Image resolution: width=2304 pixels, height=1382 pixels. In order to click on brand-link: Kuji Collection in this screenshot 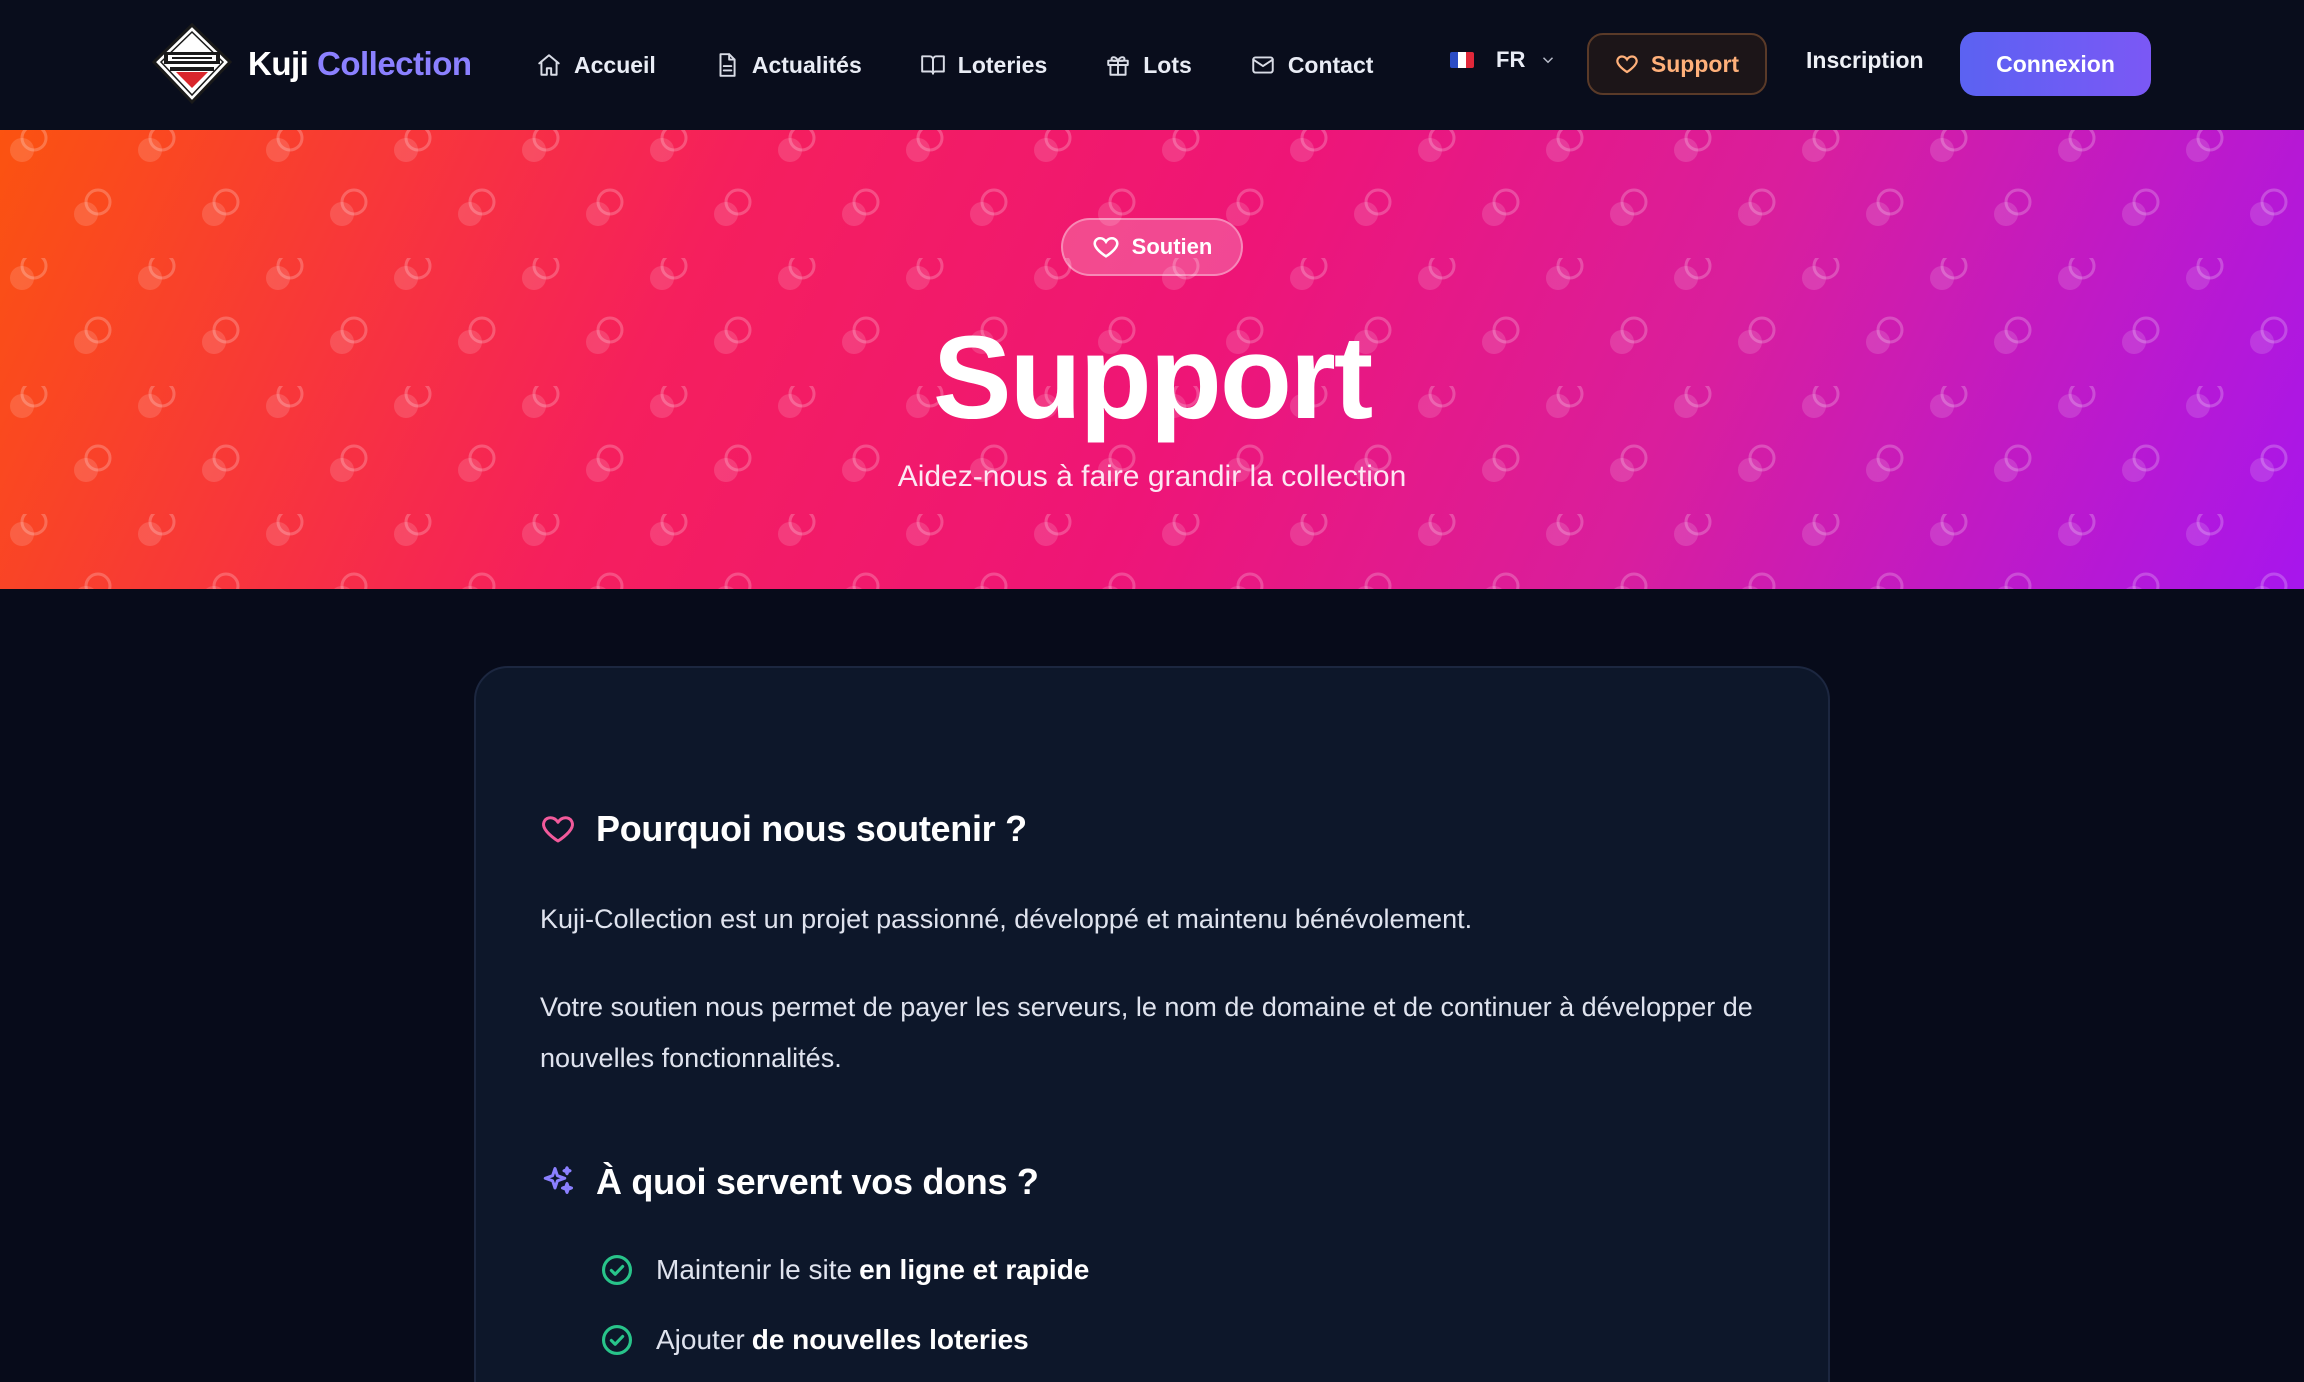, I will do `click(311, 64)`.